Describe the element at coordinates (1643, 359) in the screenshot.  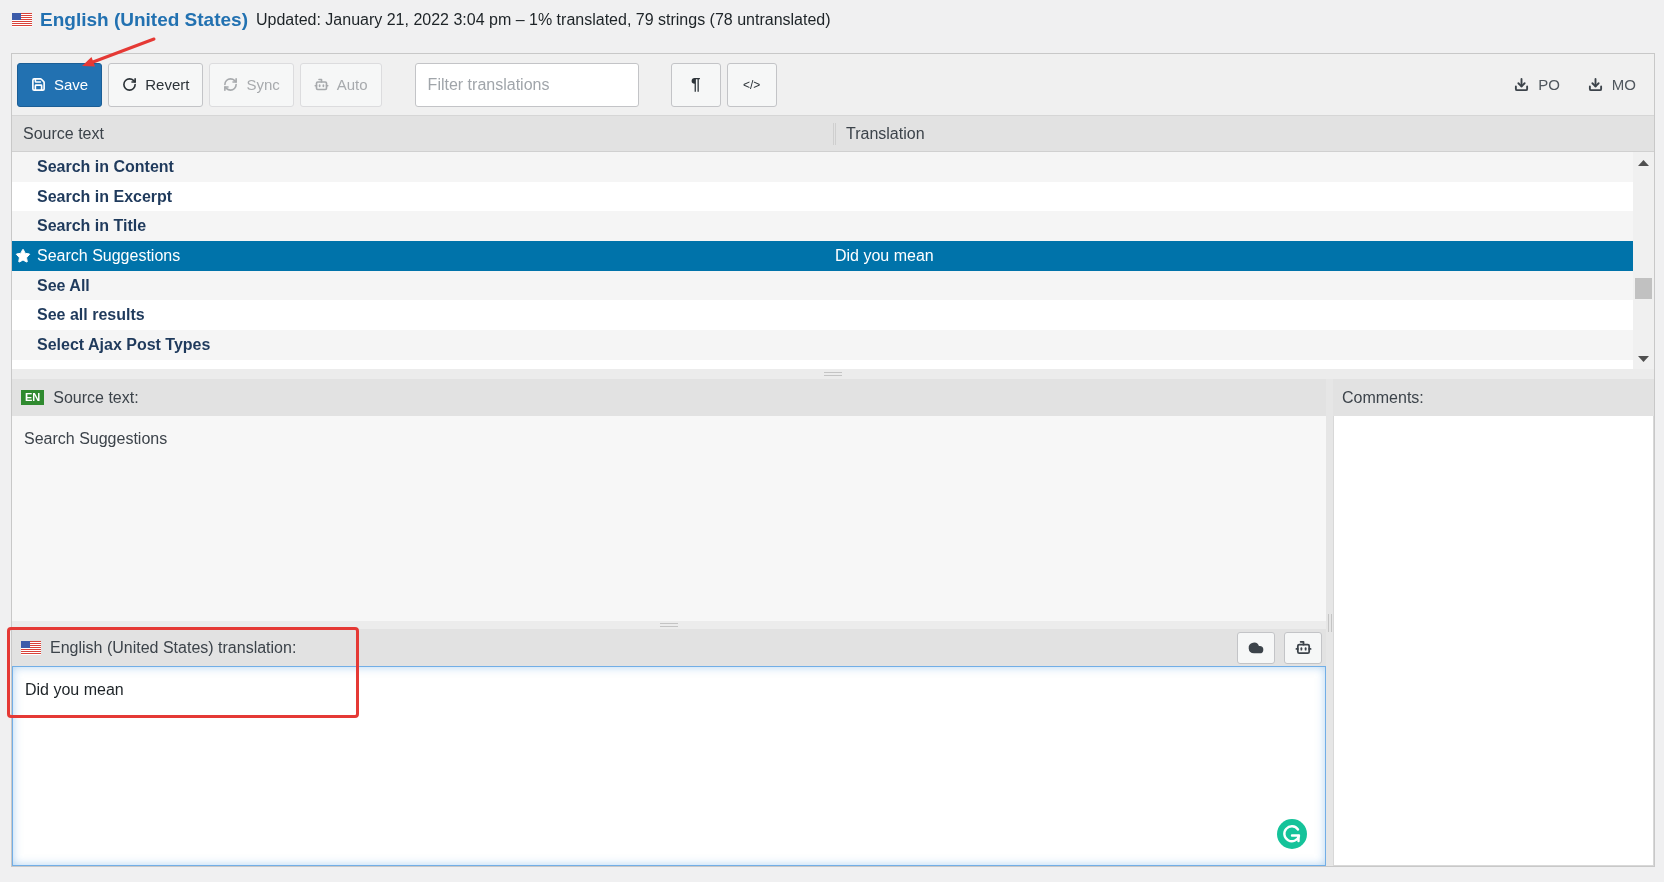
I see `scroll-down-icon` at that location.